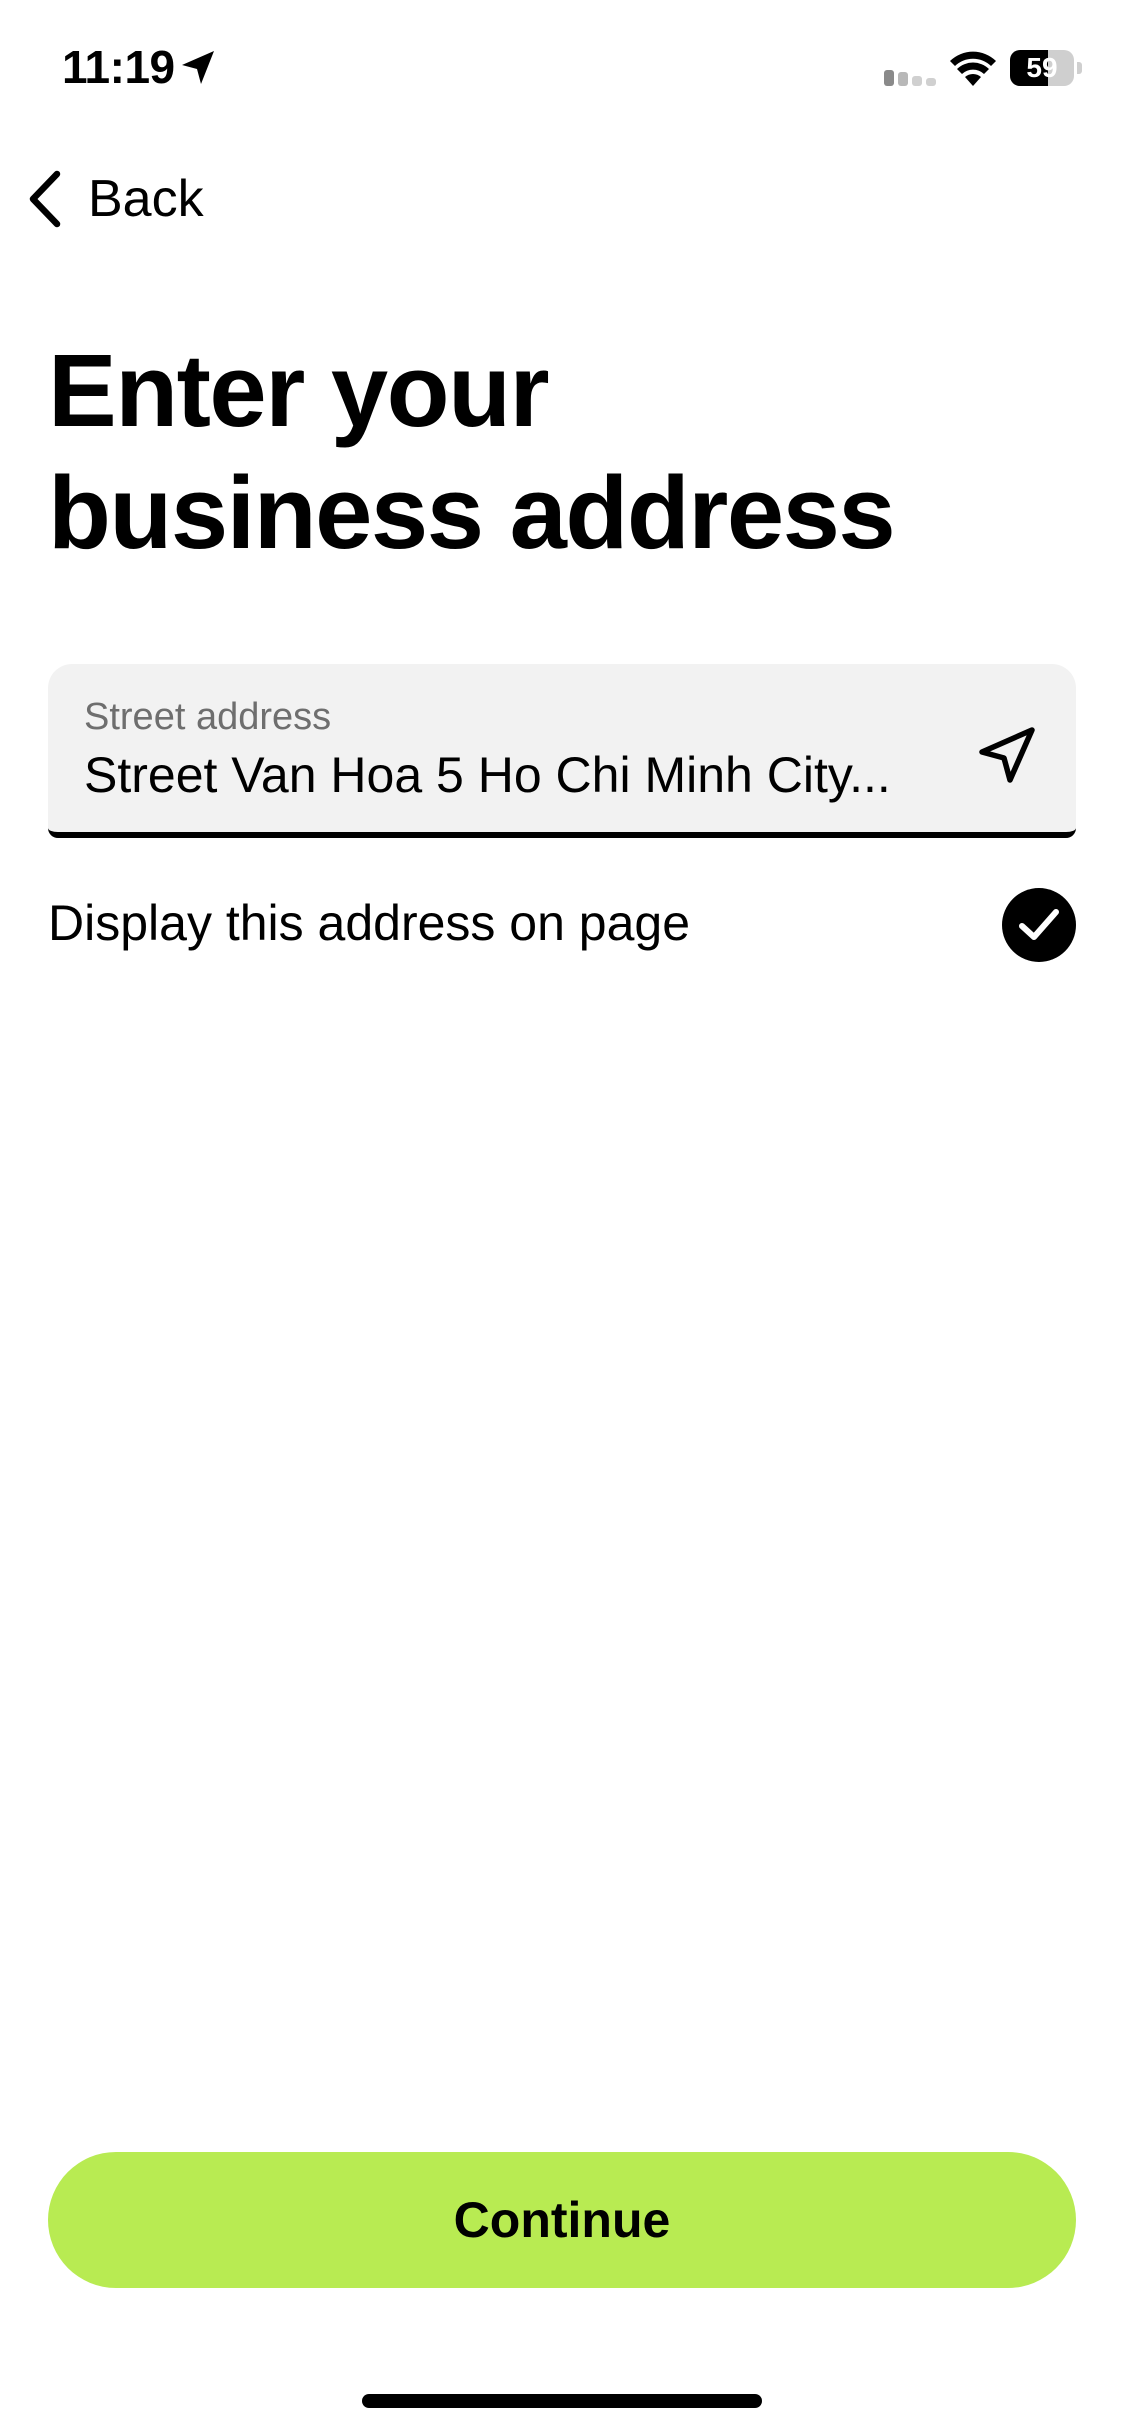 This screenshot has width=1125, height=2436. I want to click on page-title-line-1: Enter your, so click(299, 390).